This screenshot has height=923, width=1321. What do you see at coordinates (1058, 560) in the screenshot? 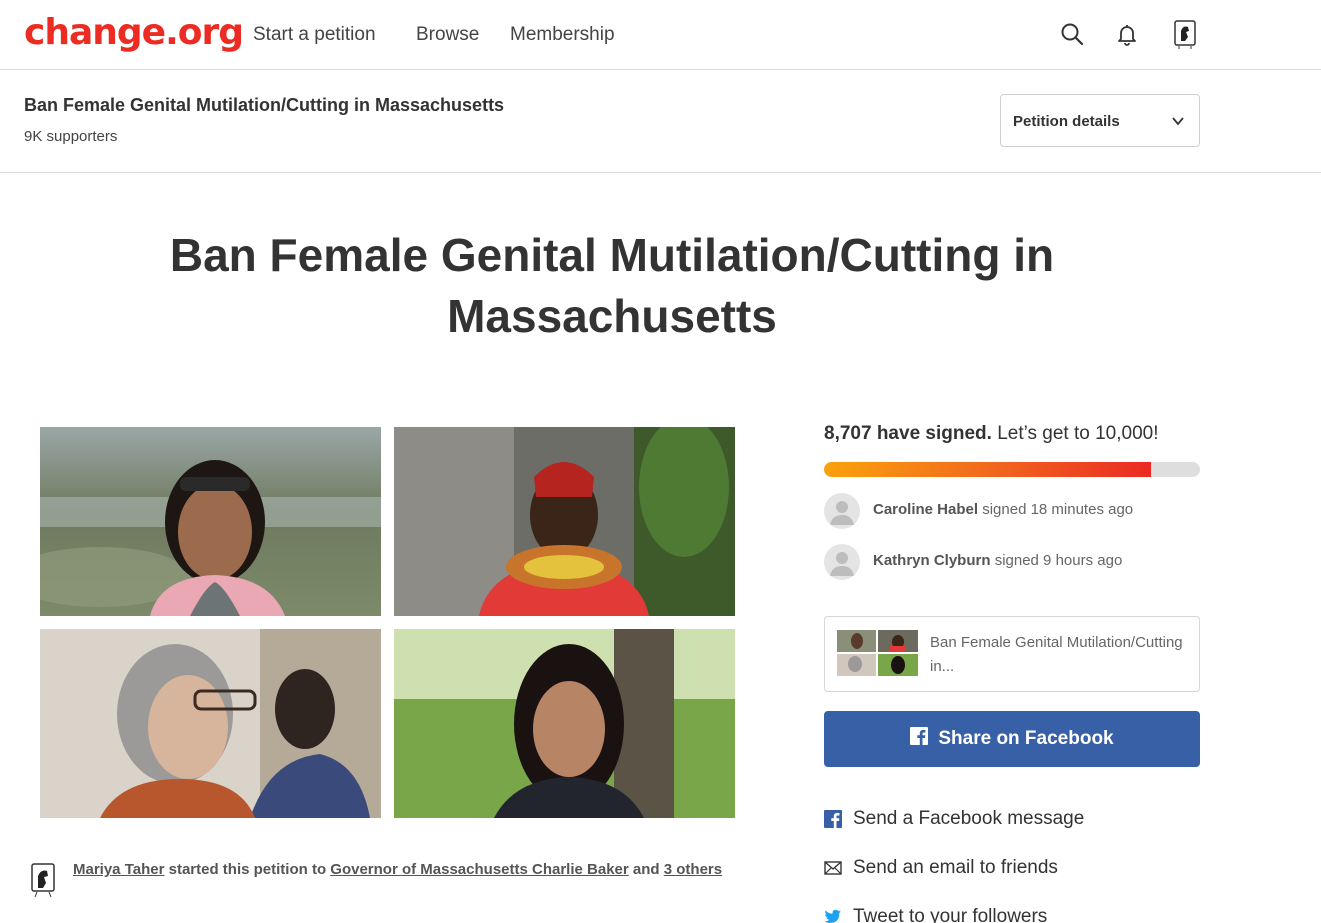
I see `signer-time: signed 9 hours ago` at bounding box center [1058, 560].